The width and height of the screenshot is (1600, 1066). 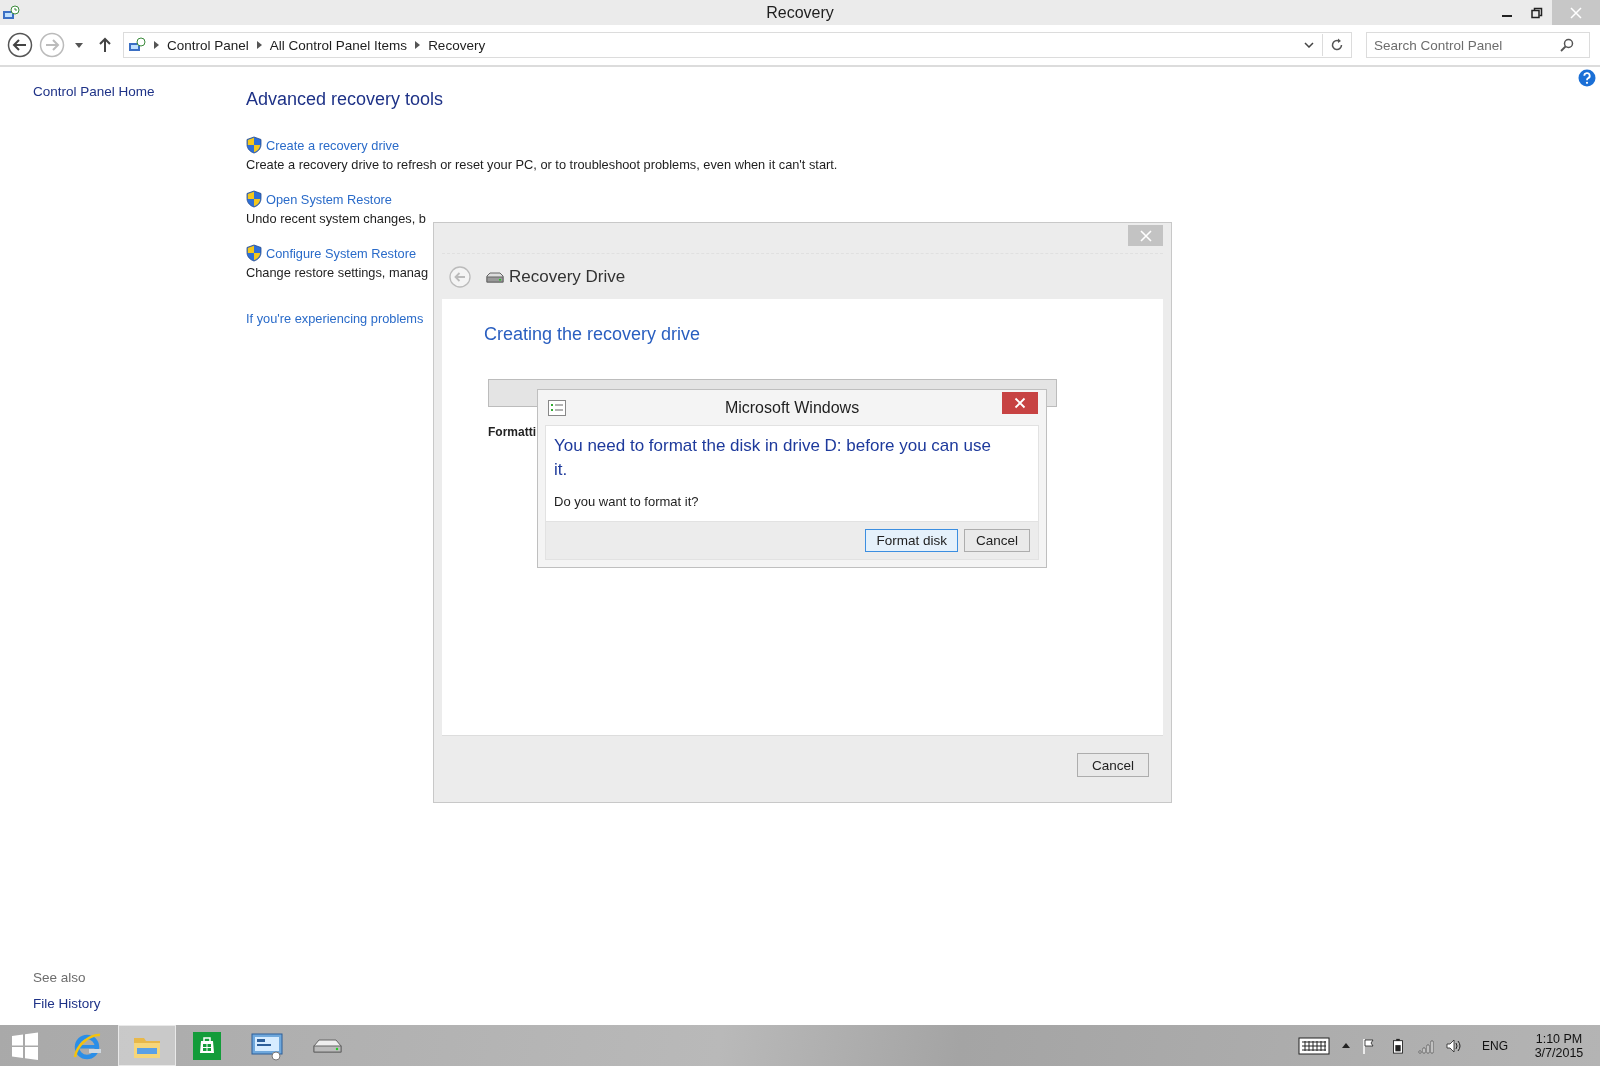 What do you see at coordinates (345, 99) in the screenshot?
I see `page-heading: Advanced recovery tools` at bounding box center [345, 99].